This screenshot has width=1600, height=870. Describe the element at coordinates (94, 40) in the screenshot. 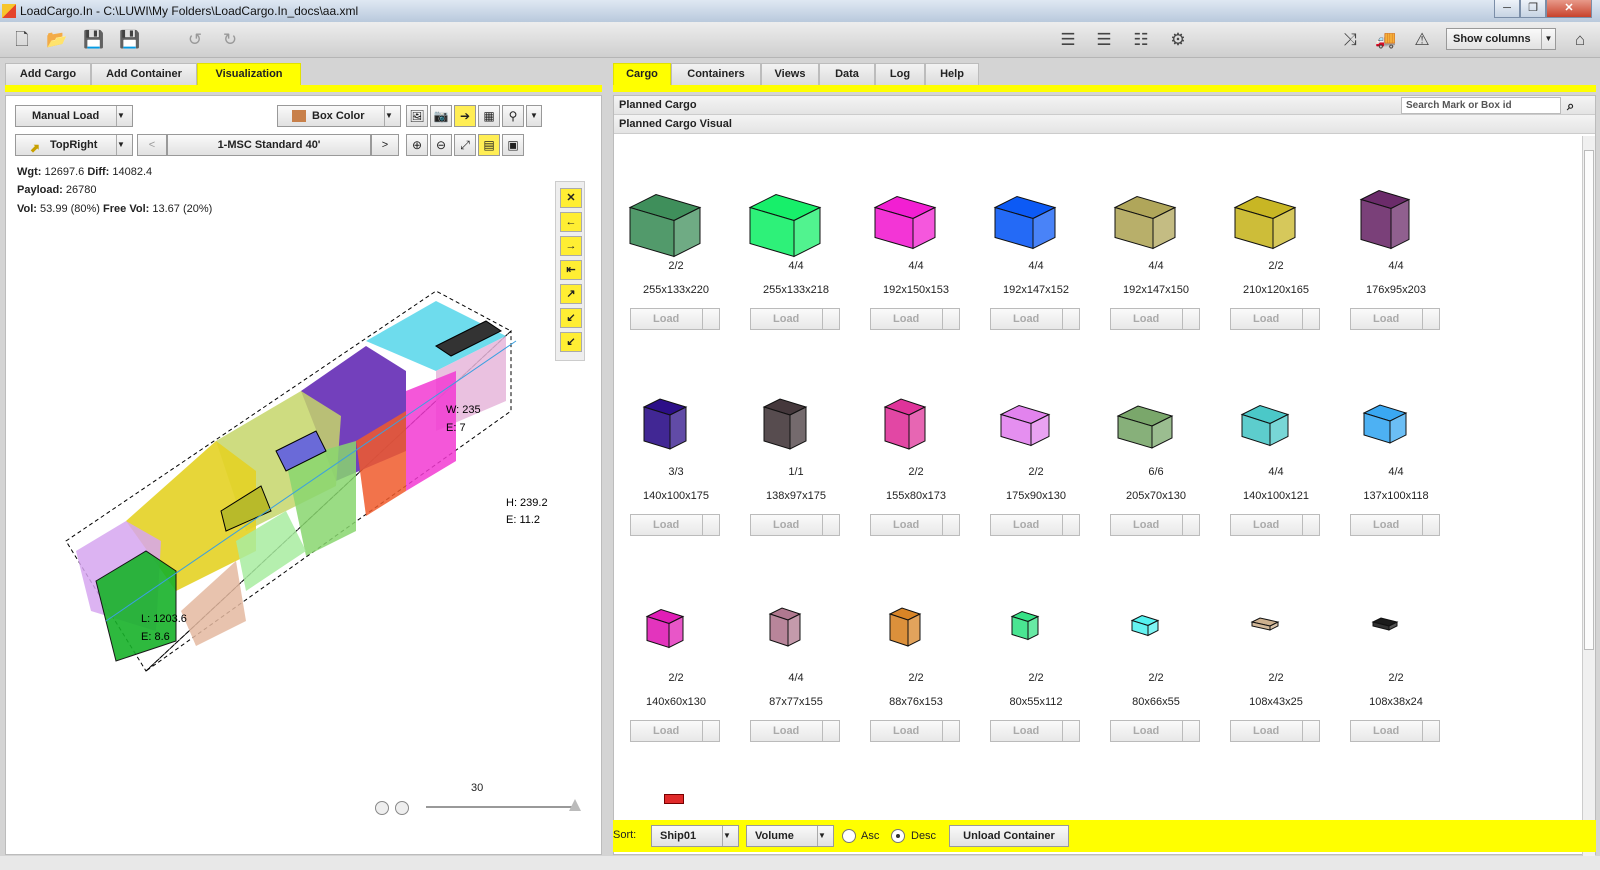

I see `save-icon: 💾` at that location.